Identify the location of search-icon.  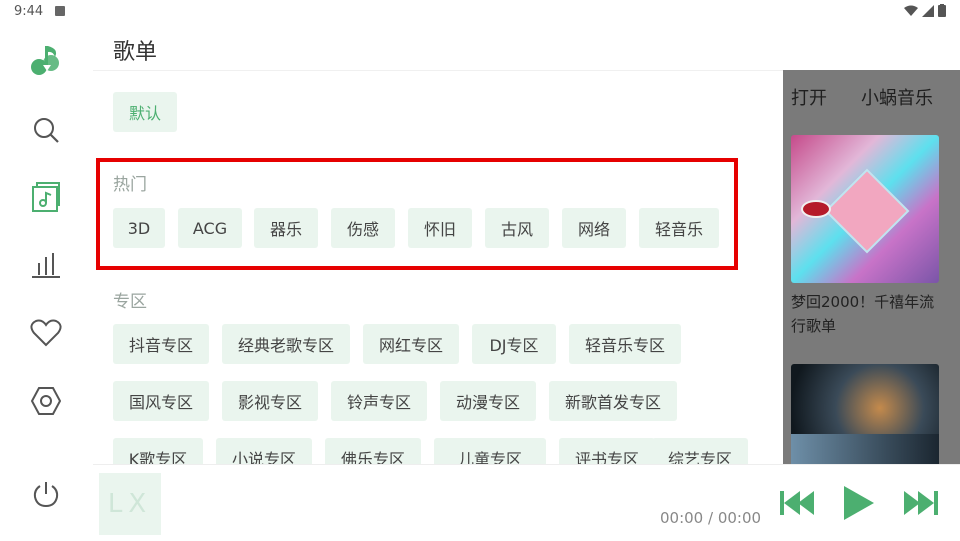
(46, 130).